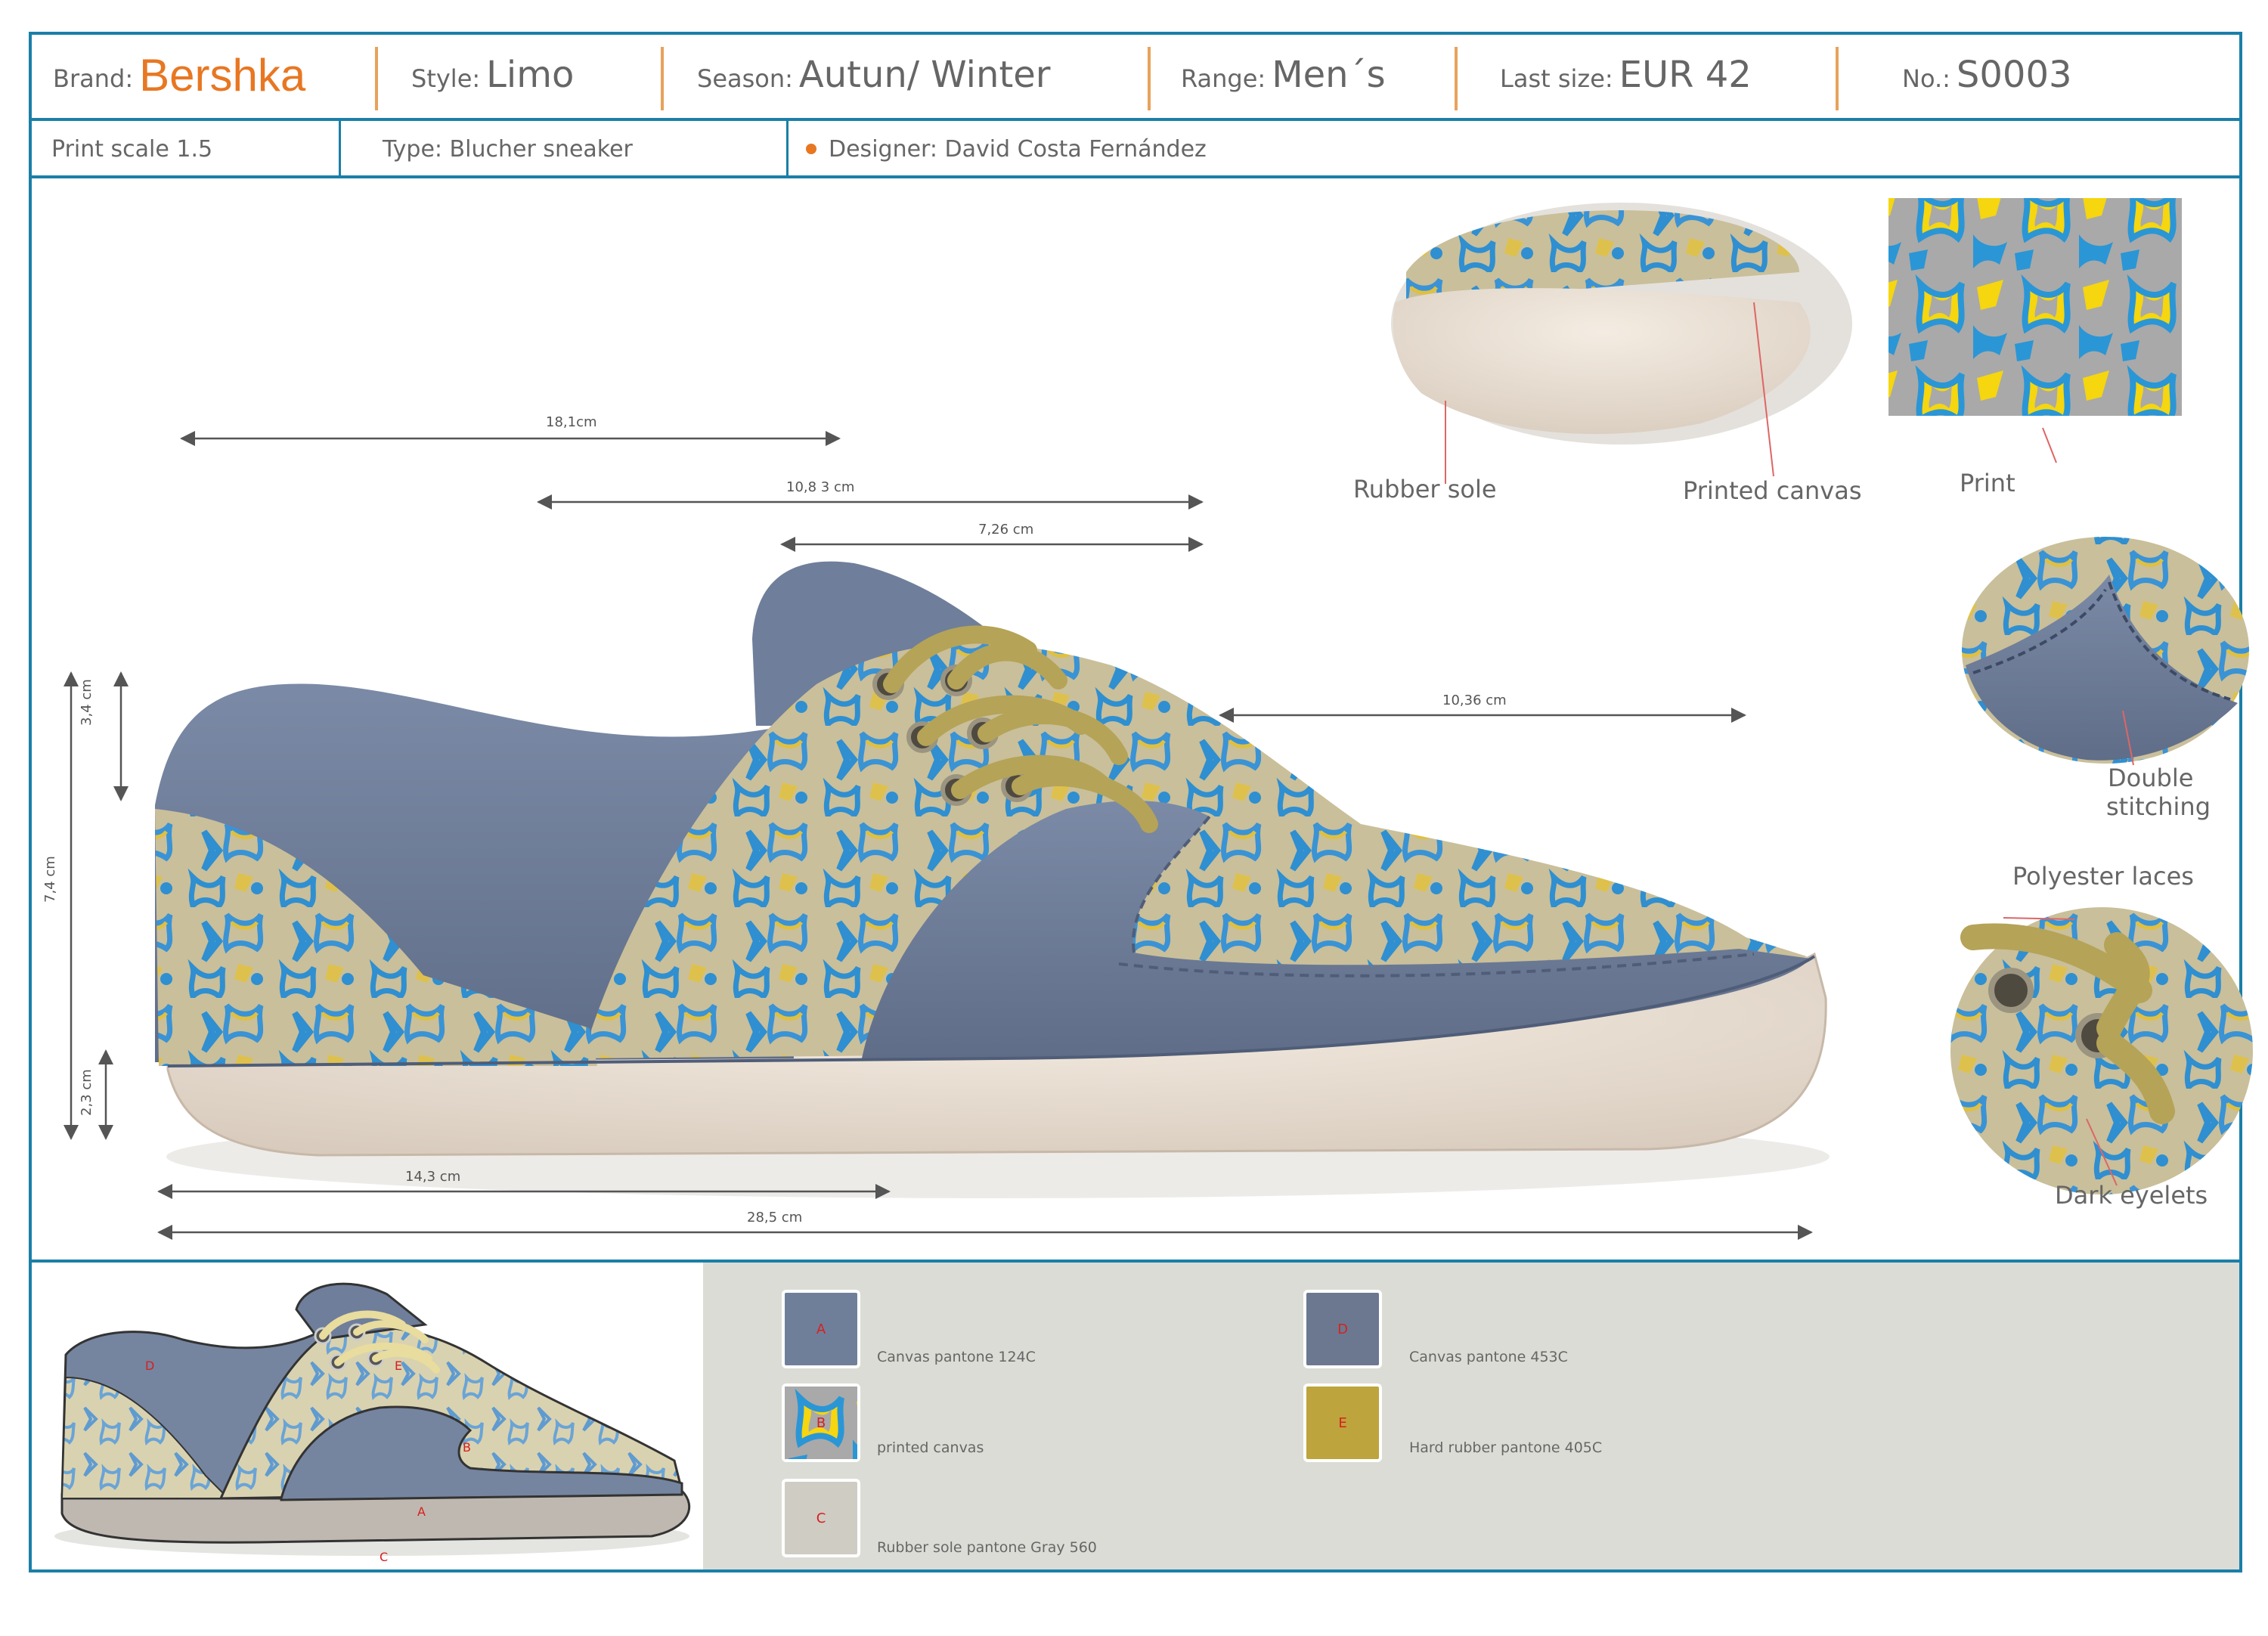 This screenshot has height=1636, width=2268. Describe the element at coordinates (2151, 778) in the screenshot. I see `callout-double-stitching-1: Double` at that location.